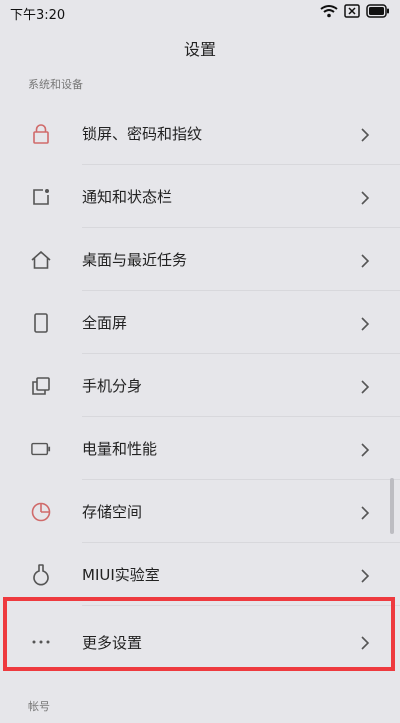 This screenshot has width=400, height=723. Describe the element at coordinates (112, 642) in the screenshot. I see `menu-item-label: 更多设置` at that location.